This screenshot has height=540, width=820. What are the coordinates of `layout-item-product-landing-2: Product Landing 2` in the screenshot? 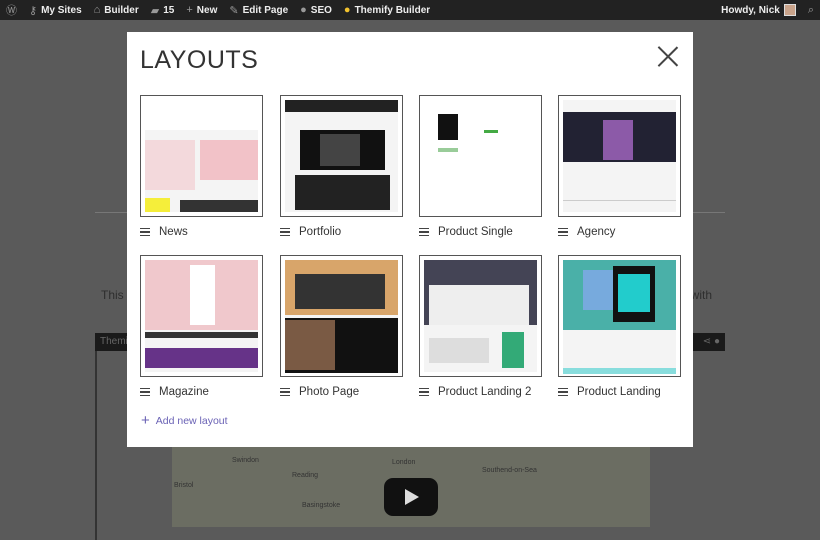 It's located at (481, 326).